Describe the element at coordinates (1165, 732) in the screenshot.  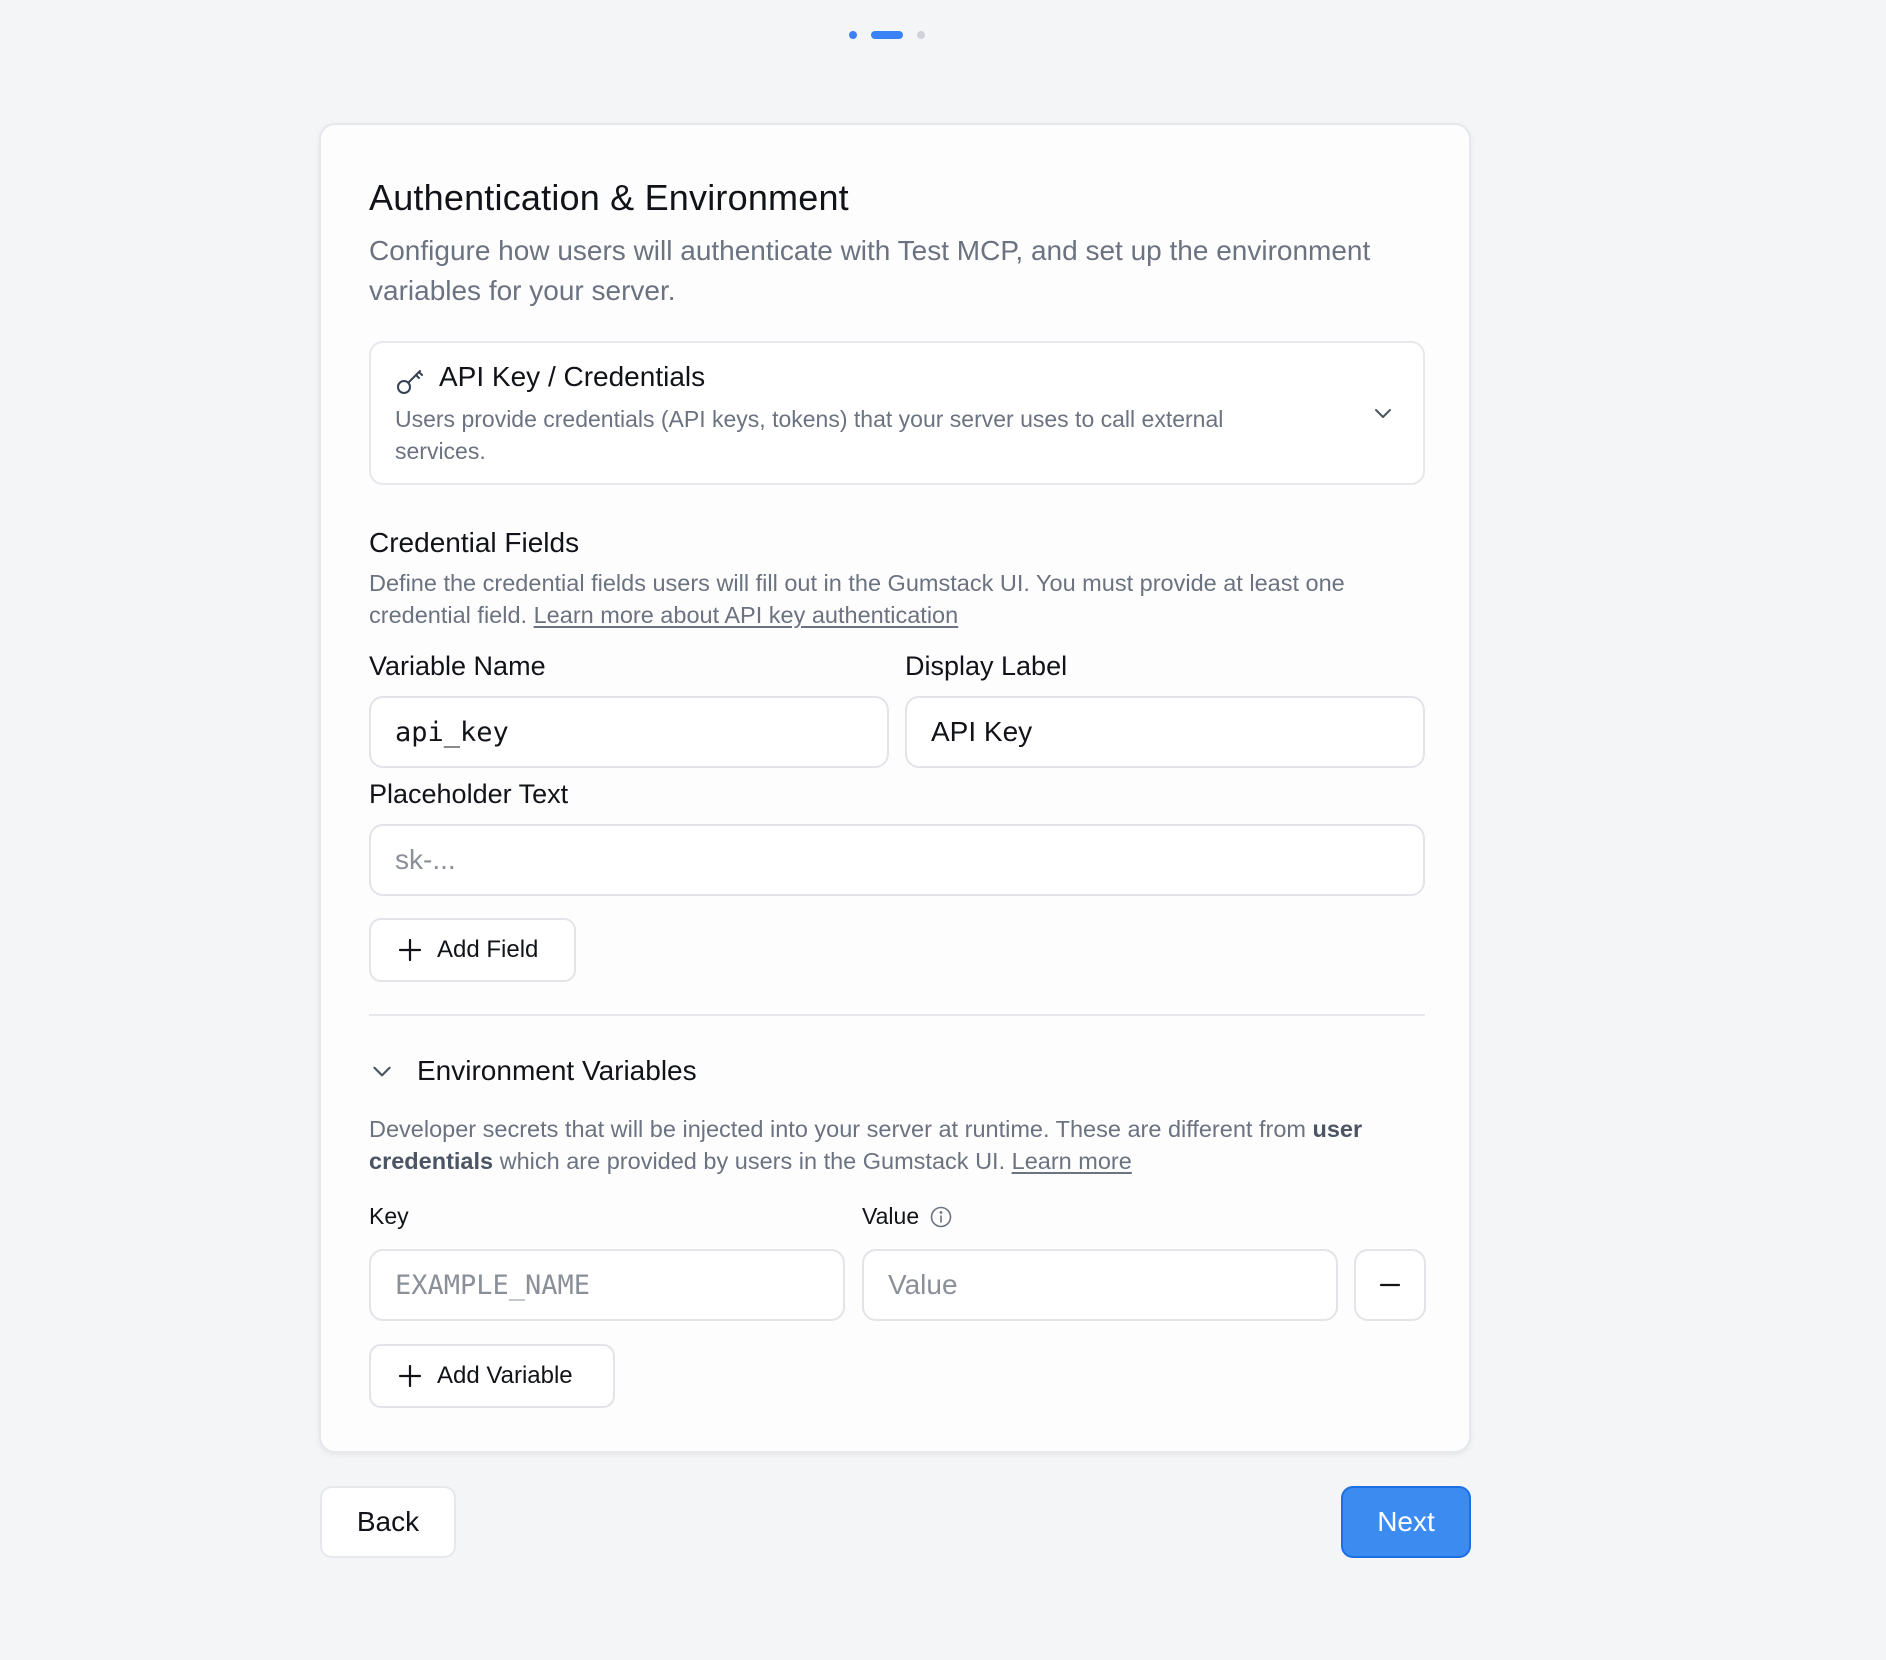
I see `display-label-input: API Key` at that location.